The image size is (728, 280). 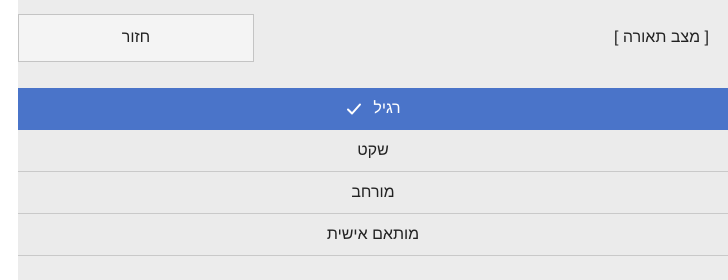 I want to click on panel-bottom, so click(x=373, y=270).